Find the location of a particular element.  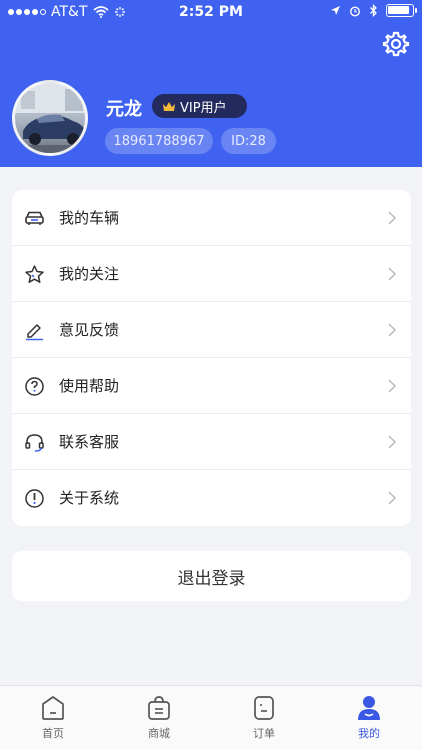

shop-icon is located at coordinates (159, 708).